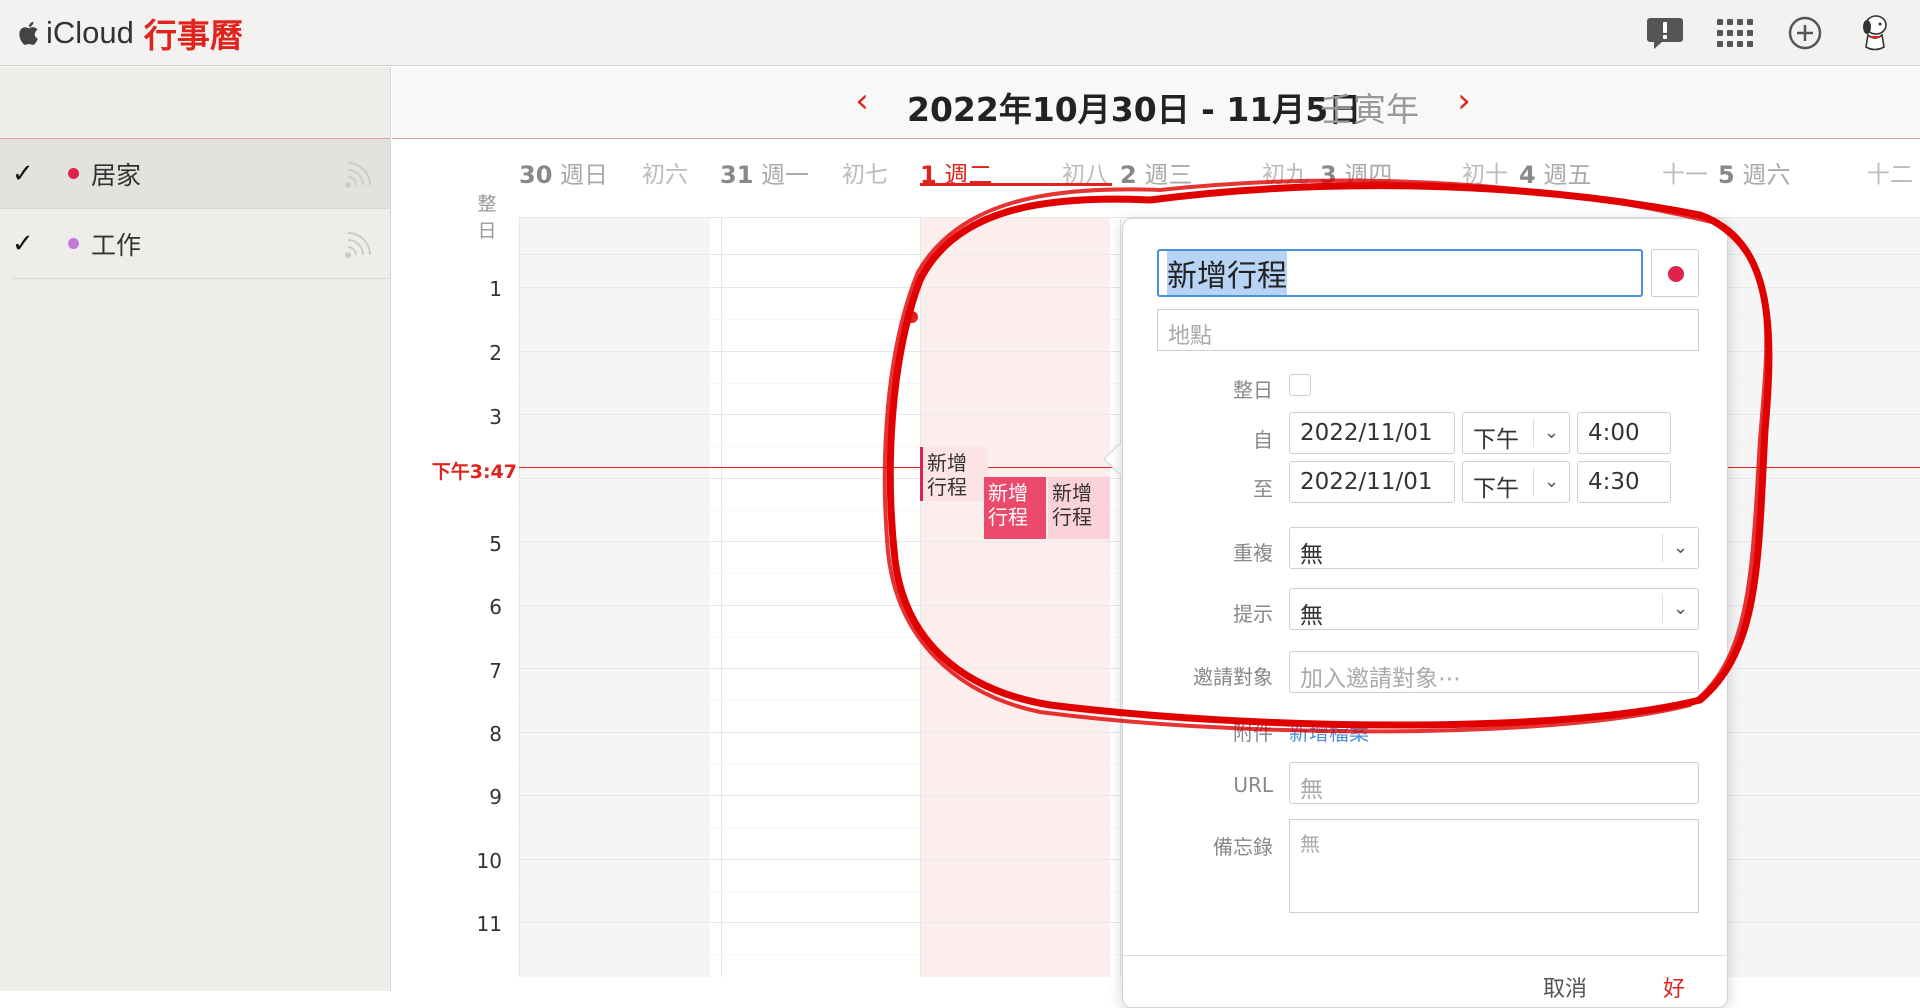  I want to click on event-title-input: 新增行程, so click(1400, 273).